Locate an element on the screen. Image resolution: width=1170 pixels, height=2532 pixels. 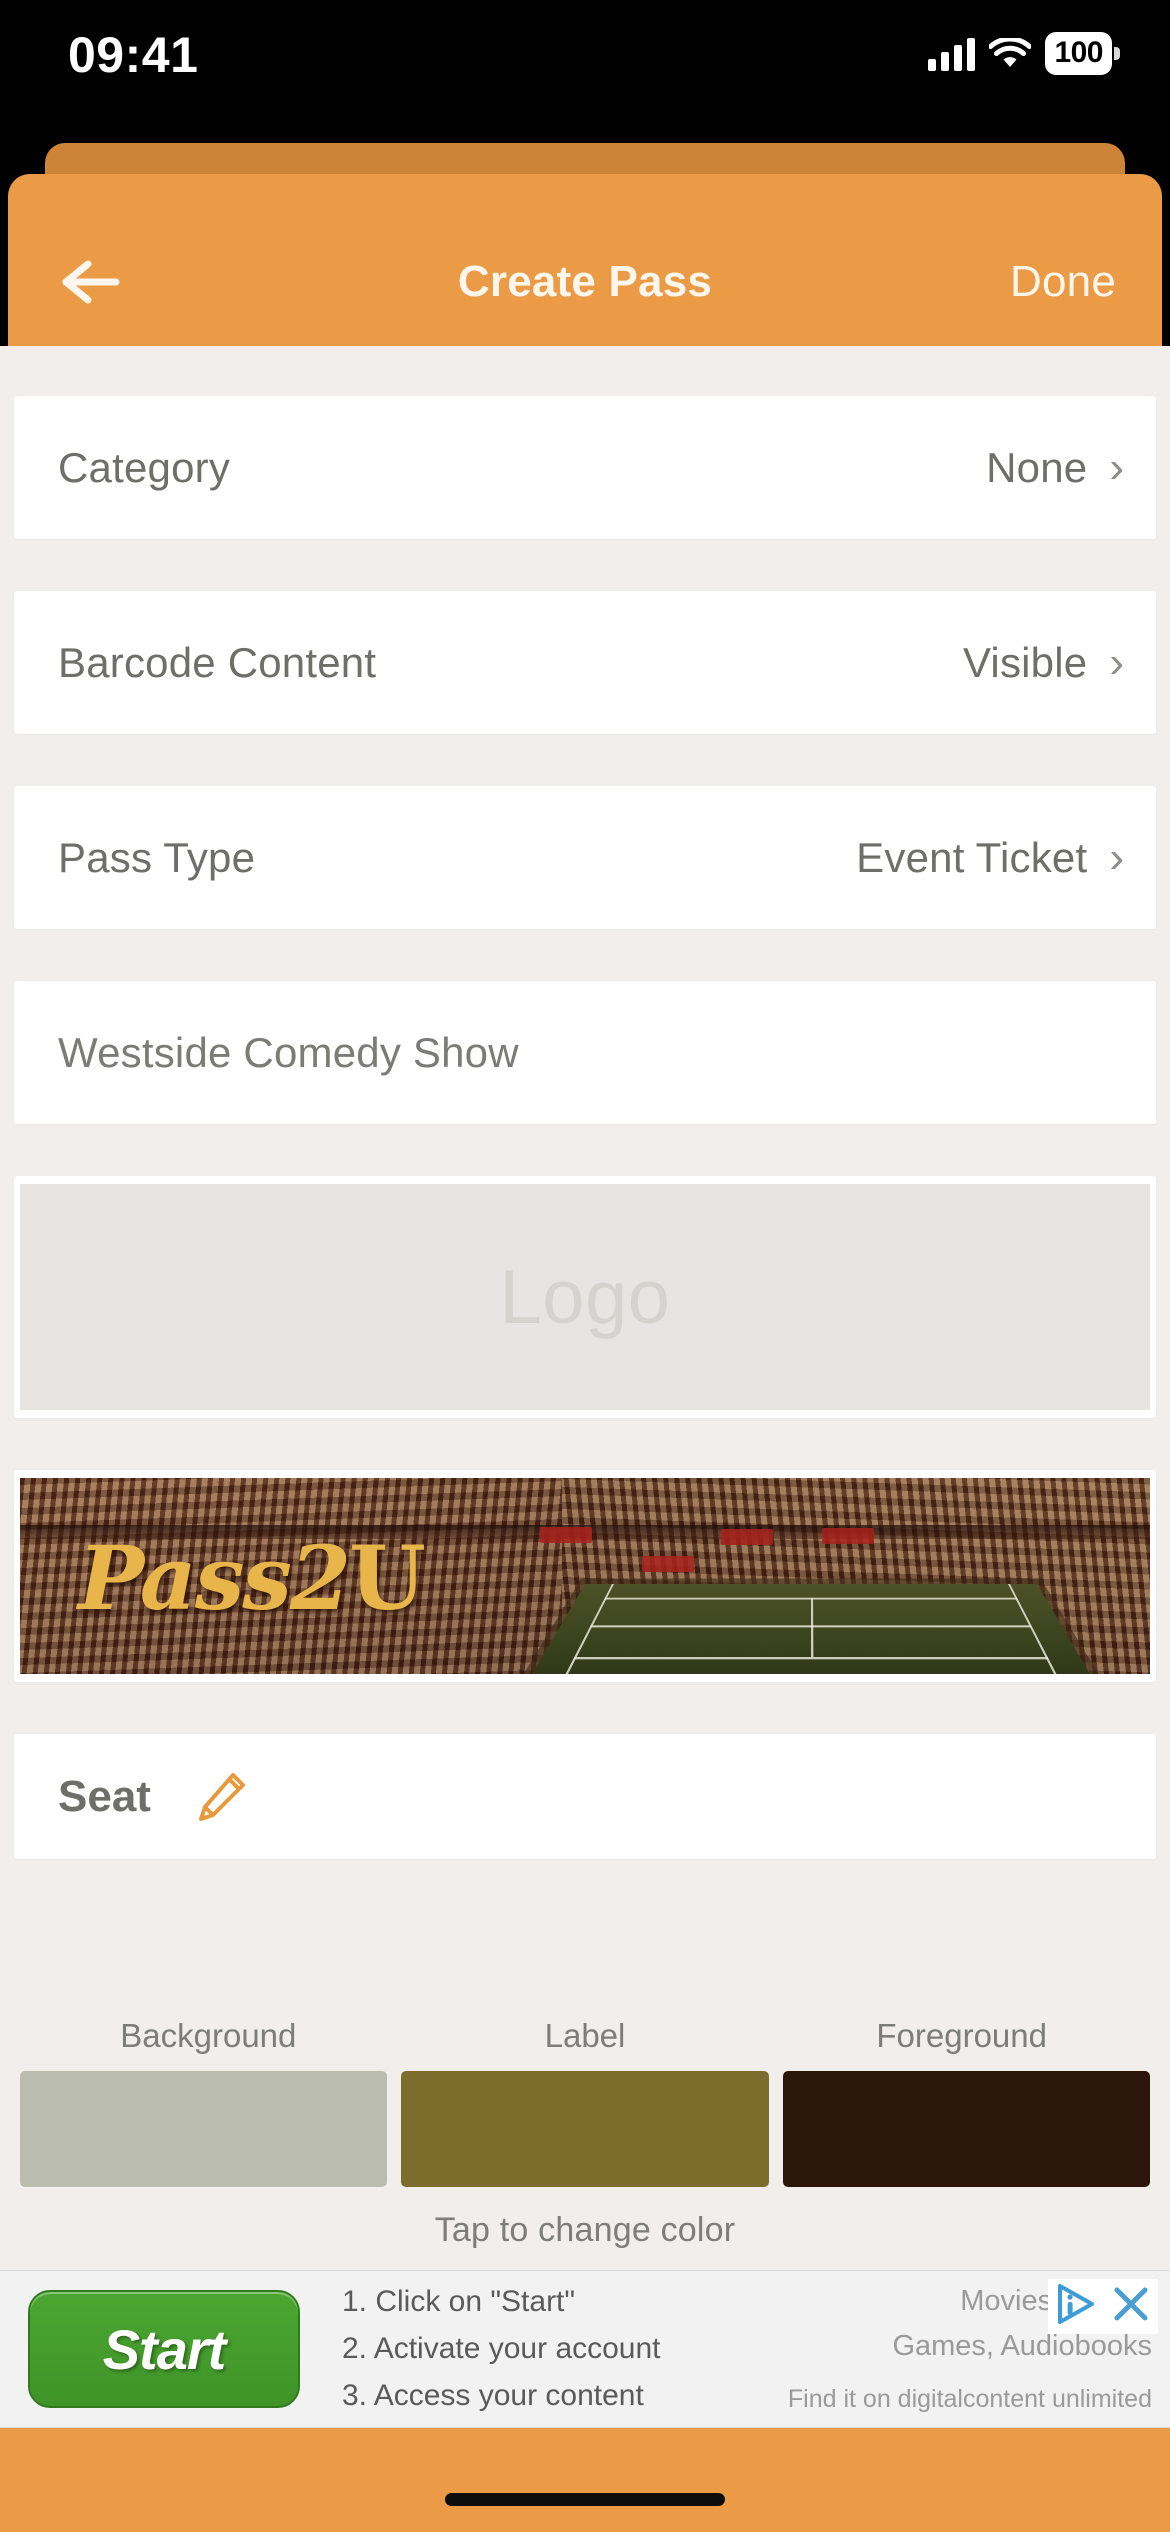
home-indicator is located at coordinates (585, 2499).